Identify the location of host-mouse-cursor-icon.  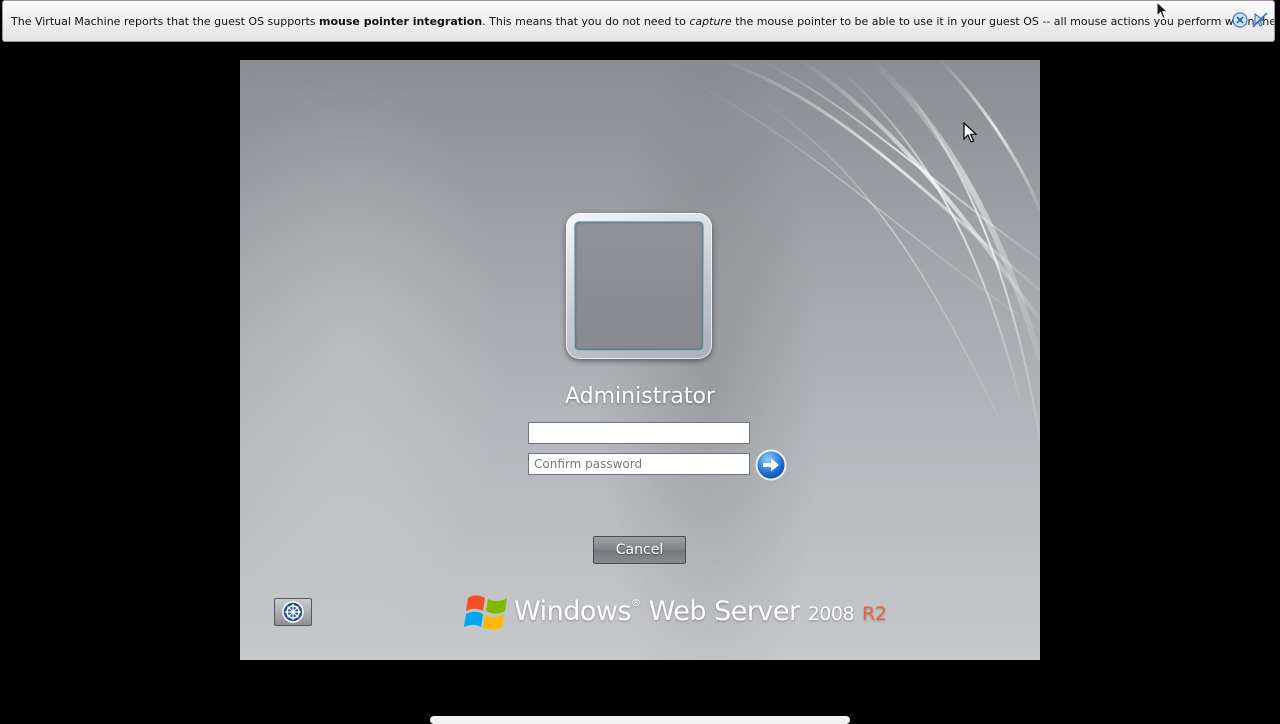
(1162, 10).